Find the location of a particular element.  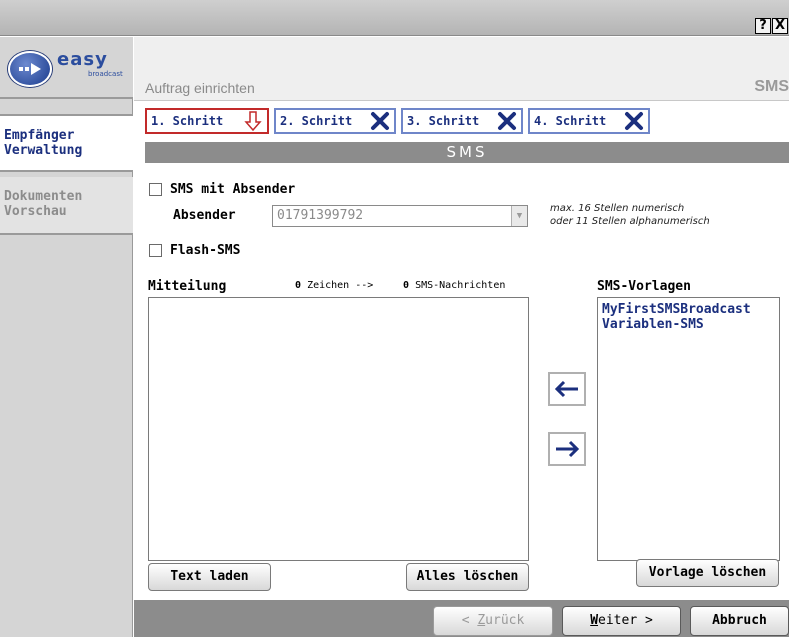

char-counter: 0 Zeichen --> is located at coordinates (334, 286).